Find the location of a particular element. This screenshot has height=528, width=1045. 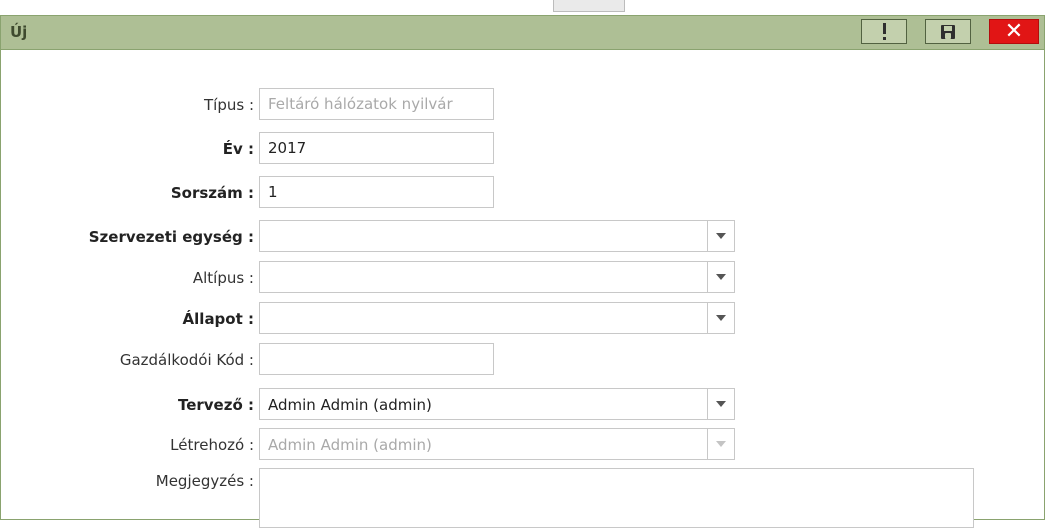

tervezo-combo: Admin Admin (admin) is located at coordinates (497, 404).